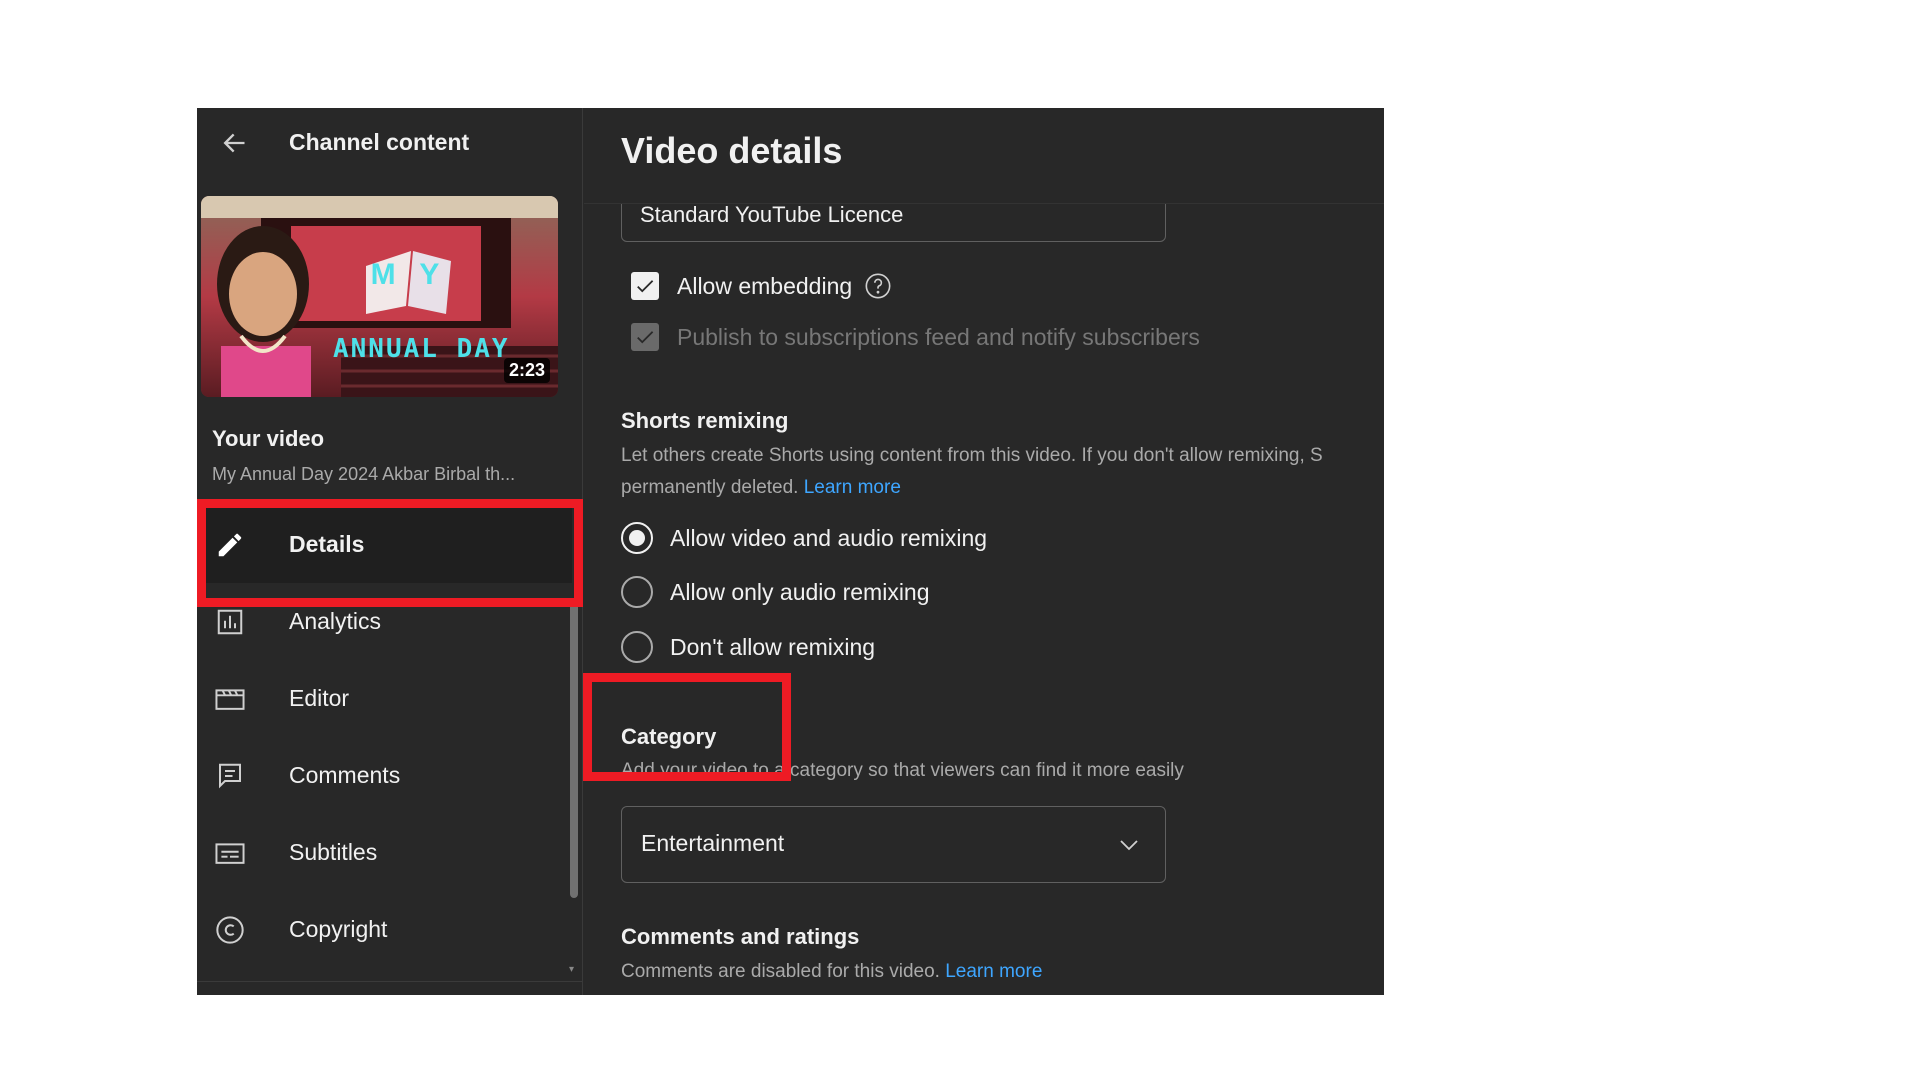  What do you see at coordinates (333, 852) in the screenshot?
I see `sidebar-item-label: Subtitles` at bounding box center [333, 852].